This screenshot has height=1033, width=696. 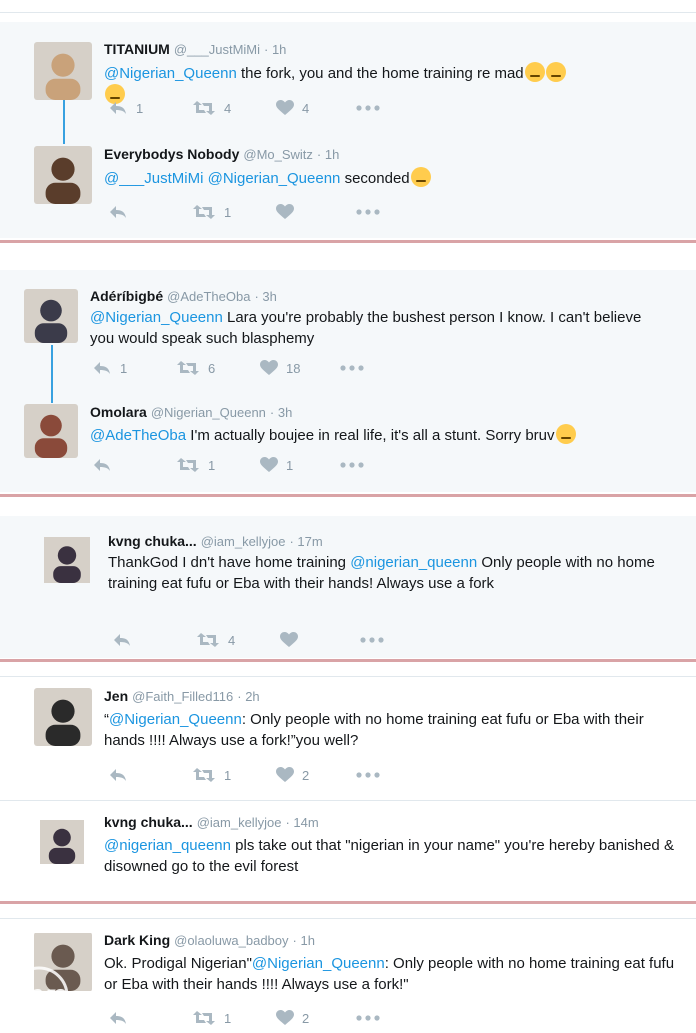 I want to click on tweet-text: @___JustMiMi @Nigerian_Queenn seconded, so click(x=344, y=178).